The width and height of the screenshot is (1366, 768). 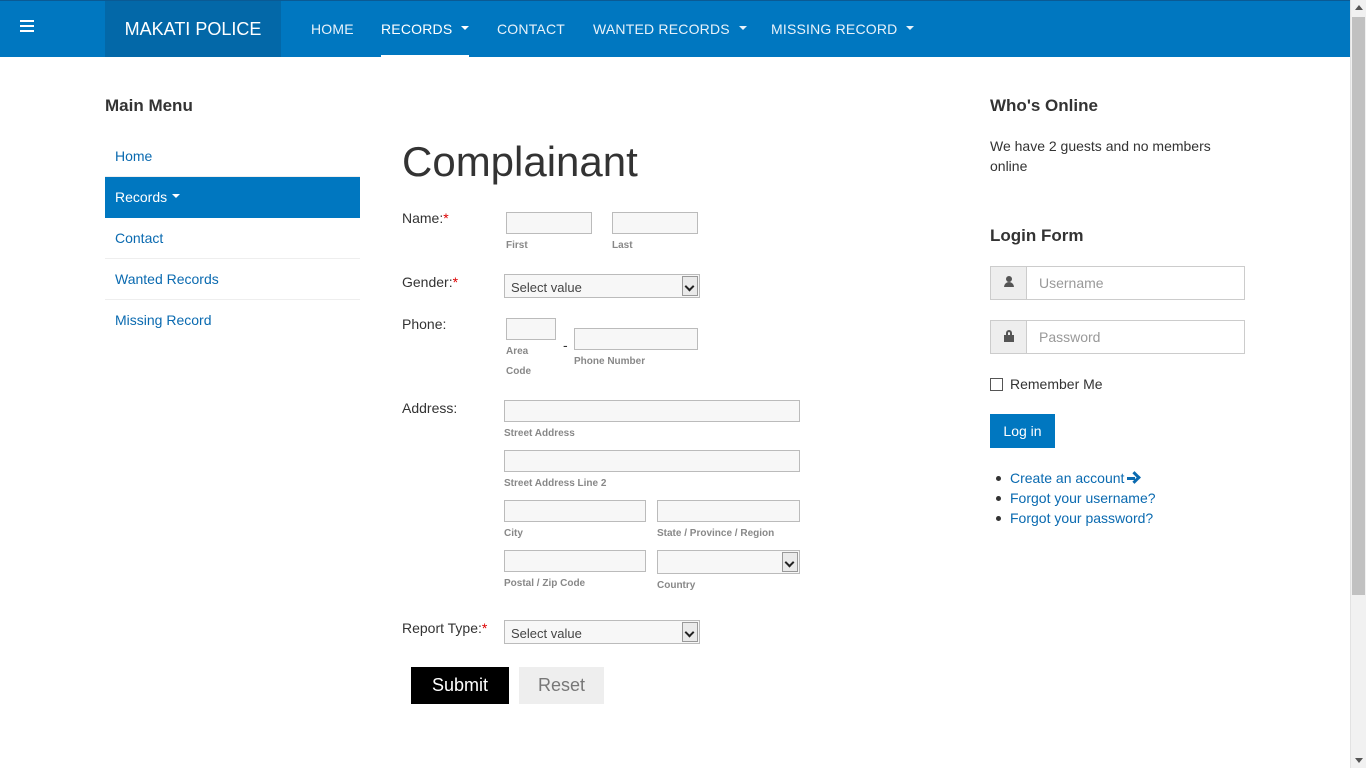 What do you see at coordinates (1071, 283) in the screenshot?
I see `username-placeholder: Username` at bounding box center [1071, 283].